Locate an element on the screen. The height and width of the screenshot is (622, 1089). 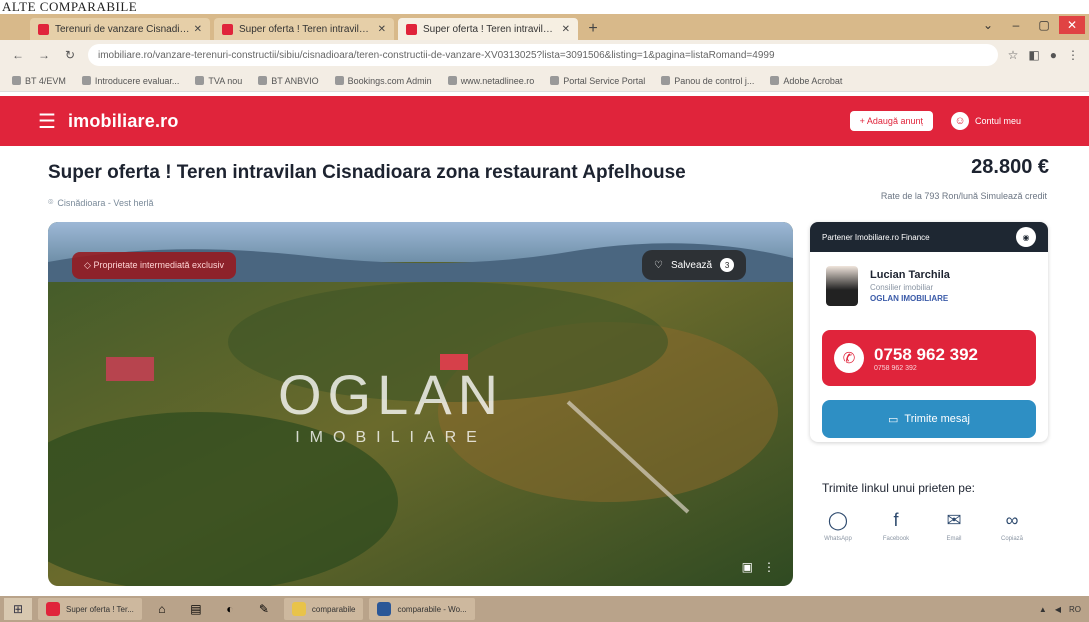
diamond-icon: ◇ is located at coordinates (87, 265).